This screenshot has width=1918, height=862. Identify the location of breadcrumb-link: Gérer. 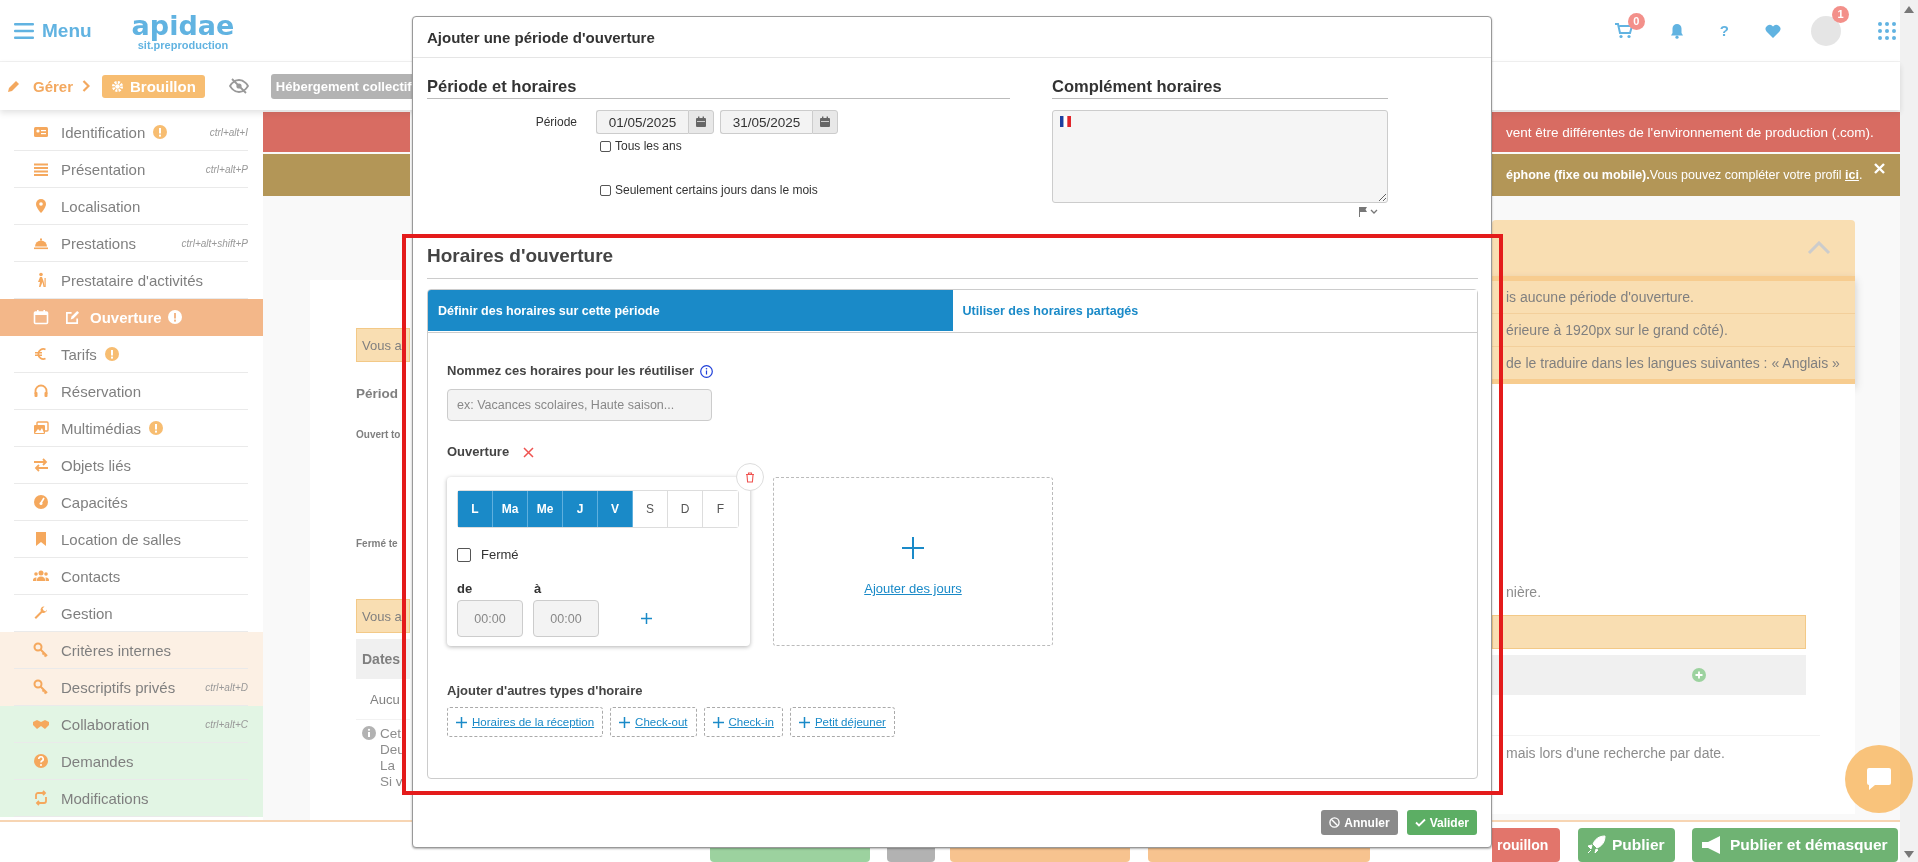
(53, 86).